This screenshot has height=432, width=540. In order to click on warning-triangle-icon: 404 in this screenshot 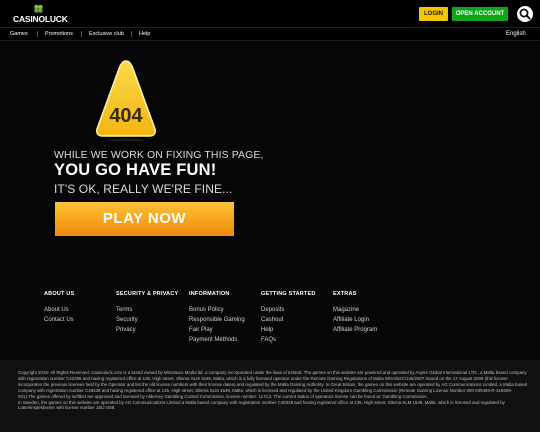, I will do `click(126, 101)`.